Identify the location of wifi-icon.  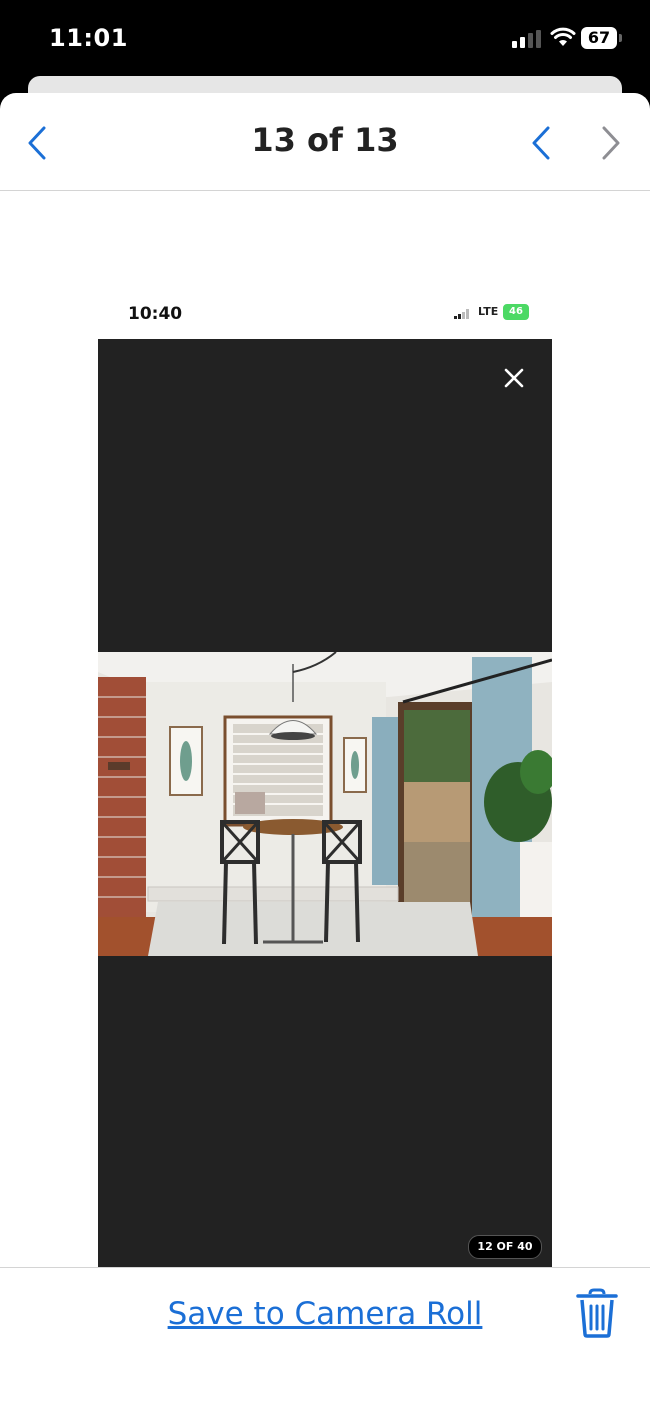
(563, 36).